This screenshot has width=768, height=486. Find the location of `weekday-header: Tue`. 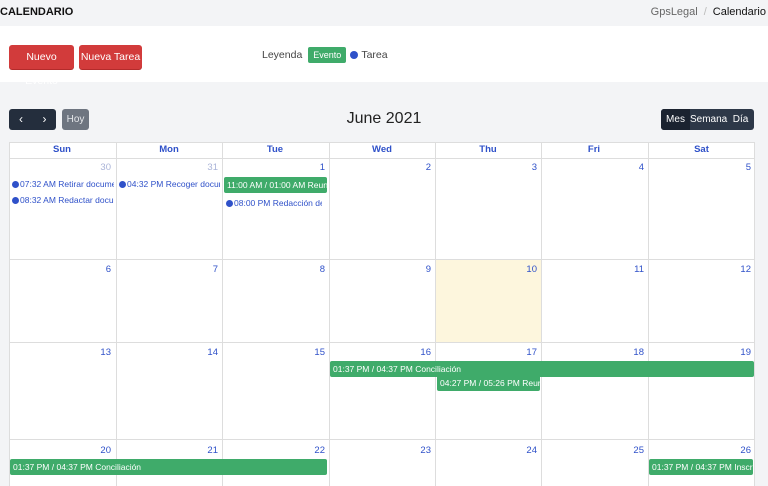

weekday-header: Tue is located at coordinates (275, 149).